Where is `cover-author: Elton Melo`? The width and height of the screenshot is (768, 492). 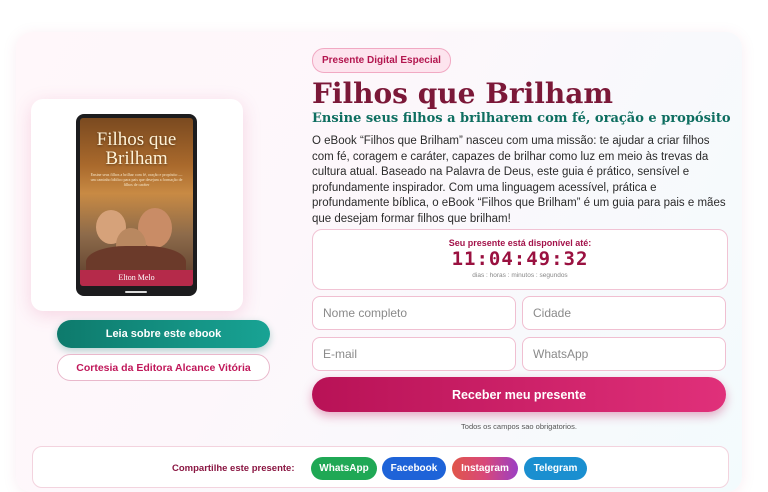 cover-author: Elton Melo is located at coordinates (136, 278).